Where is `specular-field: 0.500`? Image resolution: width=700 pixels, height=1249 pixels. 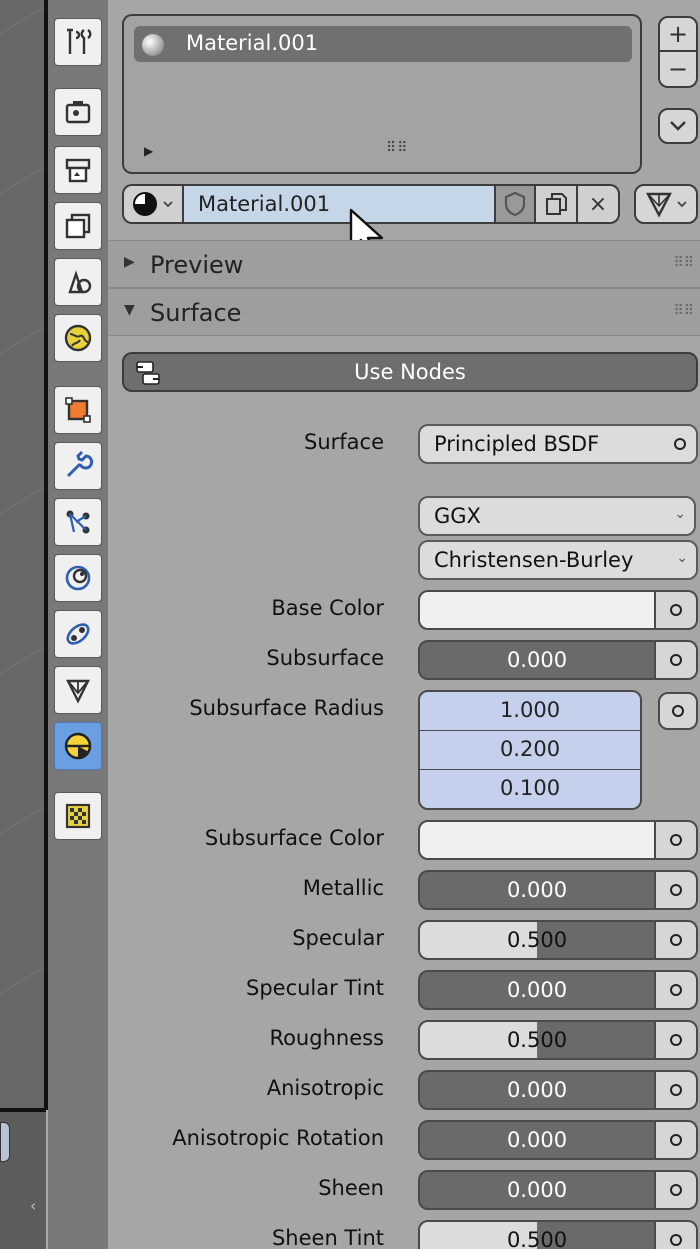
specular-field: 0.500 is located at coordinates (537, 940).